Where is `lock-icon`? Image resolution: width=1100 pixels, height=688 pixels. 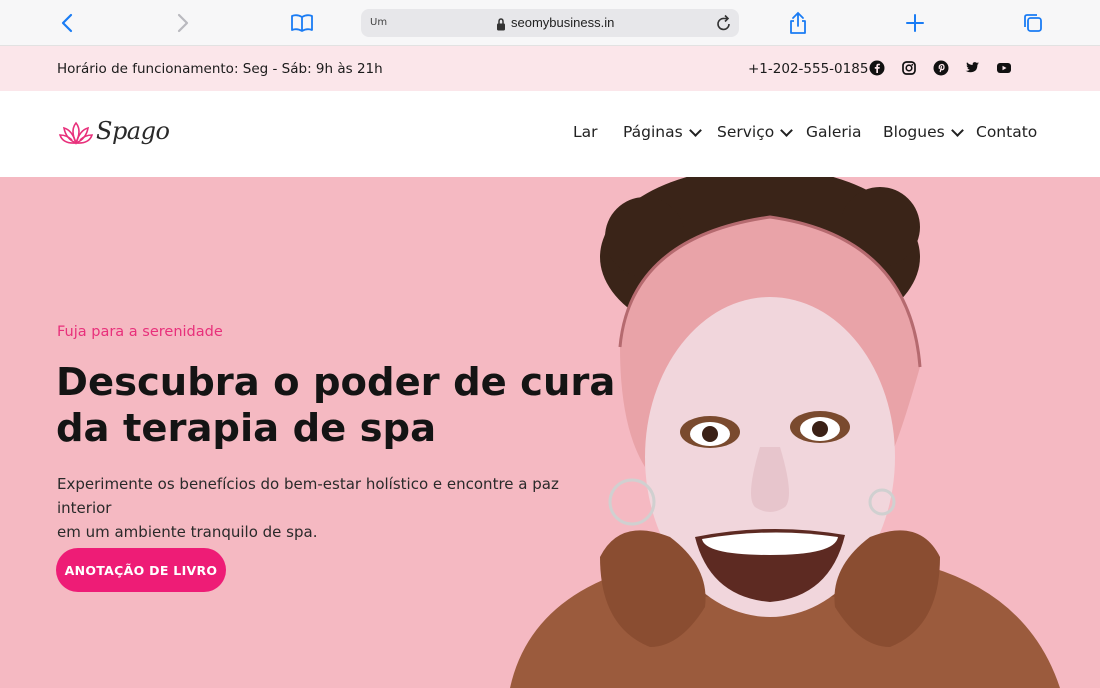
lock-icon is located at coordinates (501, 25).